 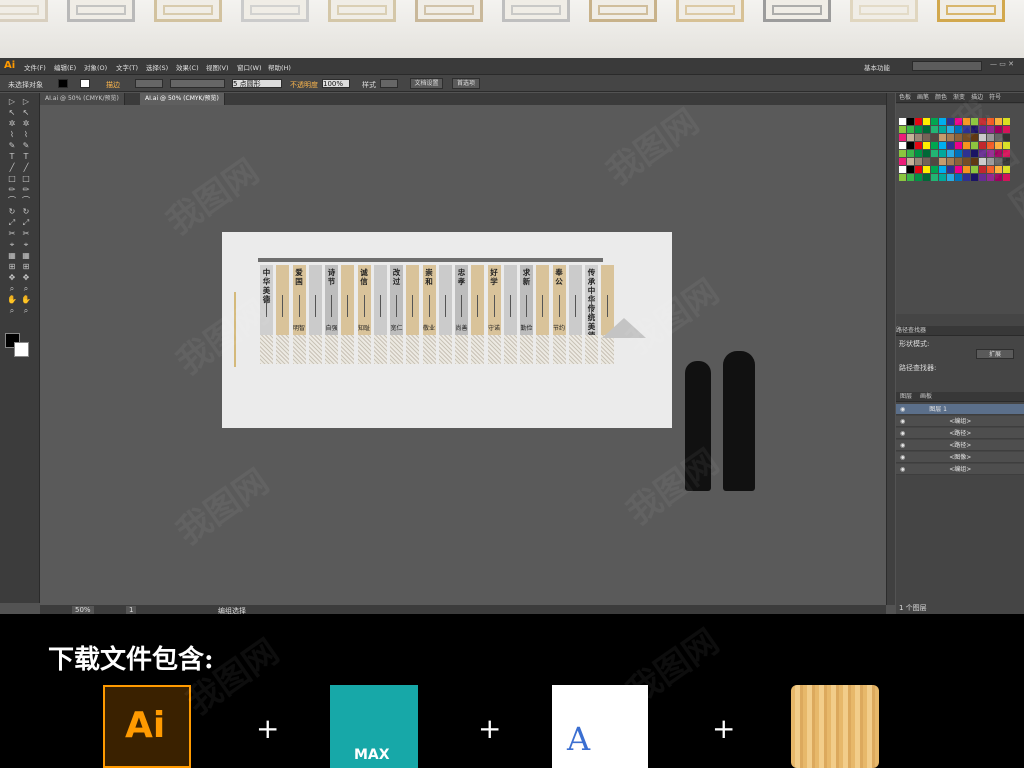 I want to click on style-dropdown, so click(x=389, y=83).